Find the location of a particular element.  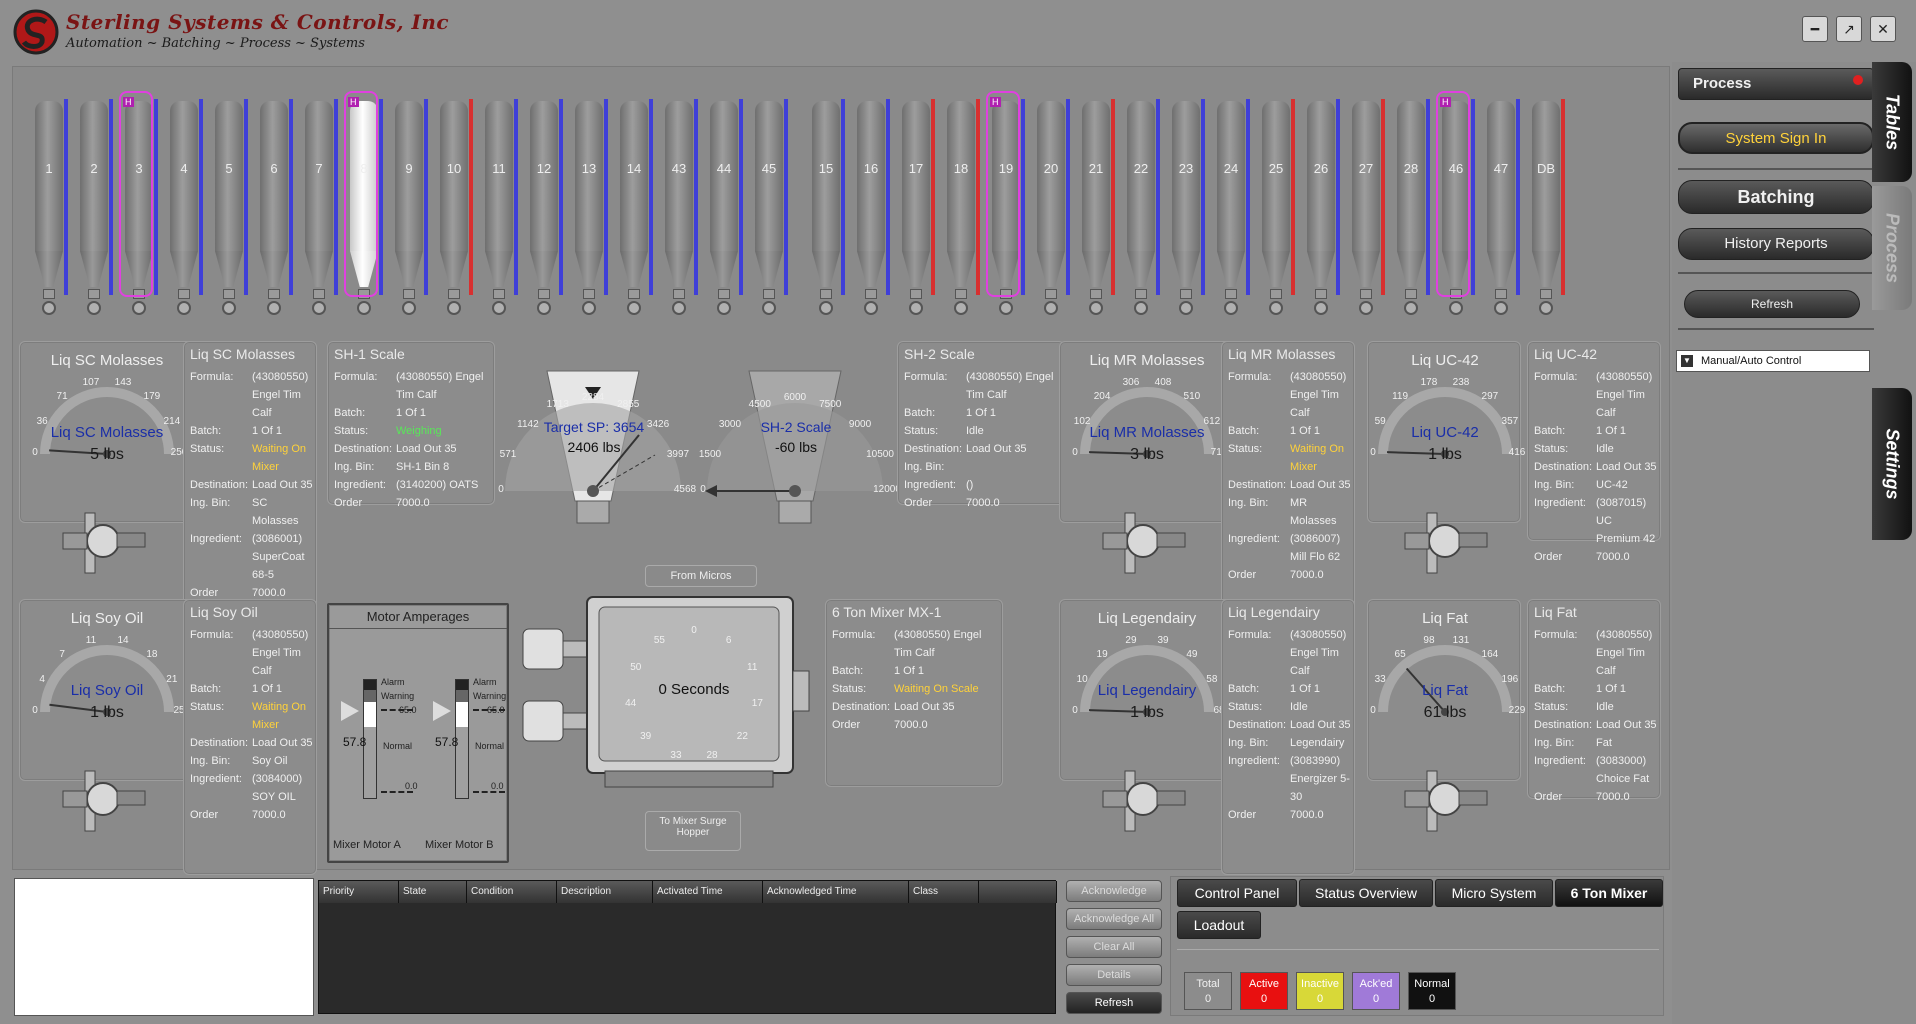

alarm-col-extra is located at coordinates (1018, 892).